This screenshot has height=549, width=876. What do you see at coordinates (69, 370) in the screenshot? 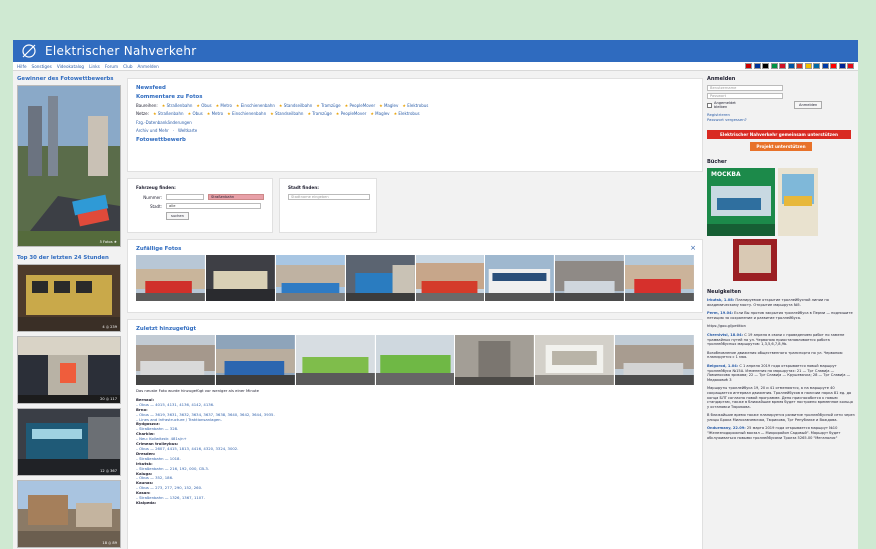
I see `top-photo-2: 20 ◎ 117` at bounding box center [69, 370].